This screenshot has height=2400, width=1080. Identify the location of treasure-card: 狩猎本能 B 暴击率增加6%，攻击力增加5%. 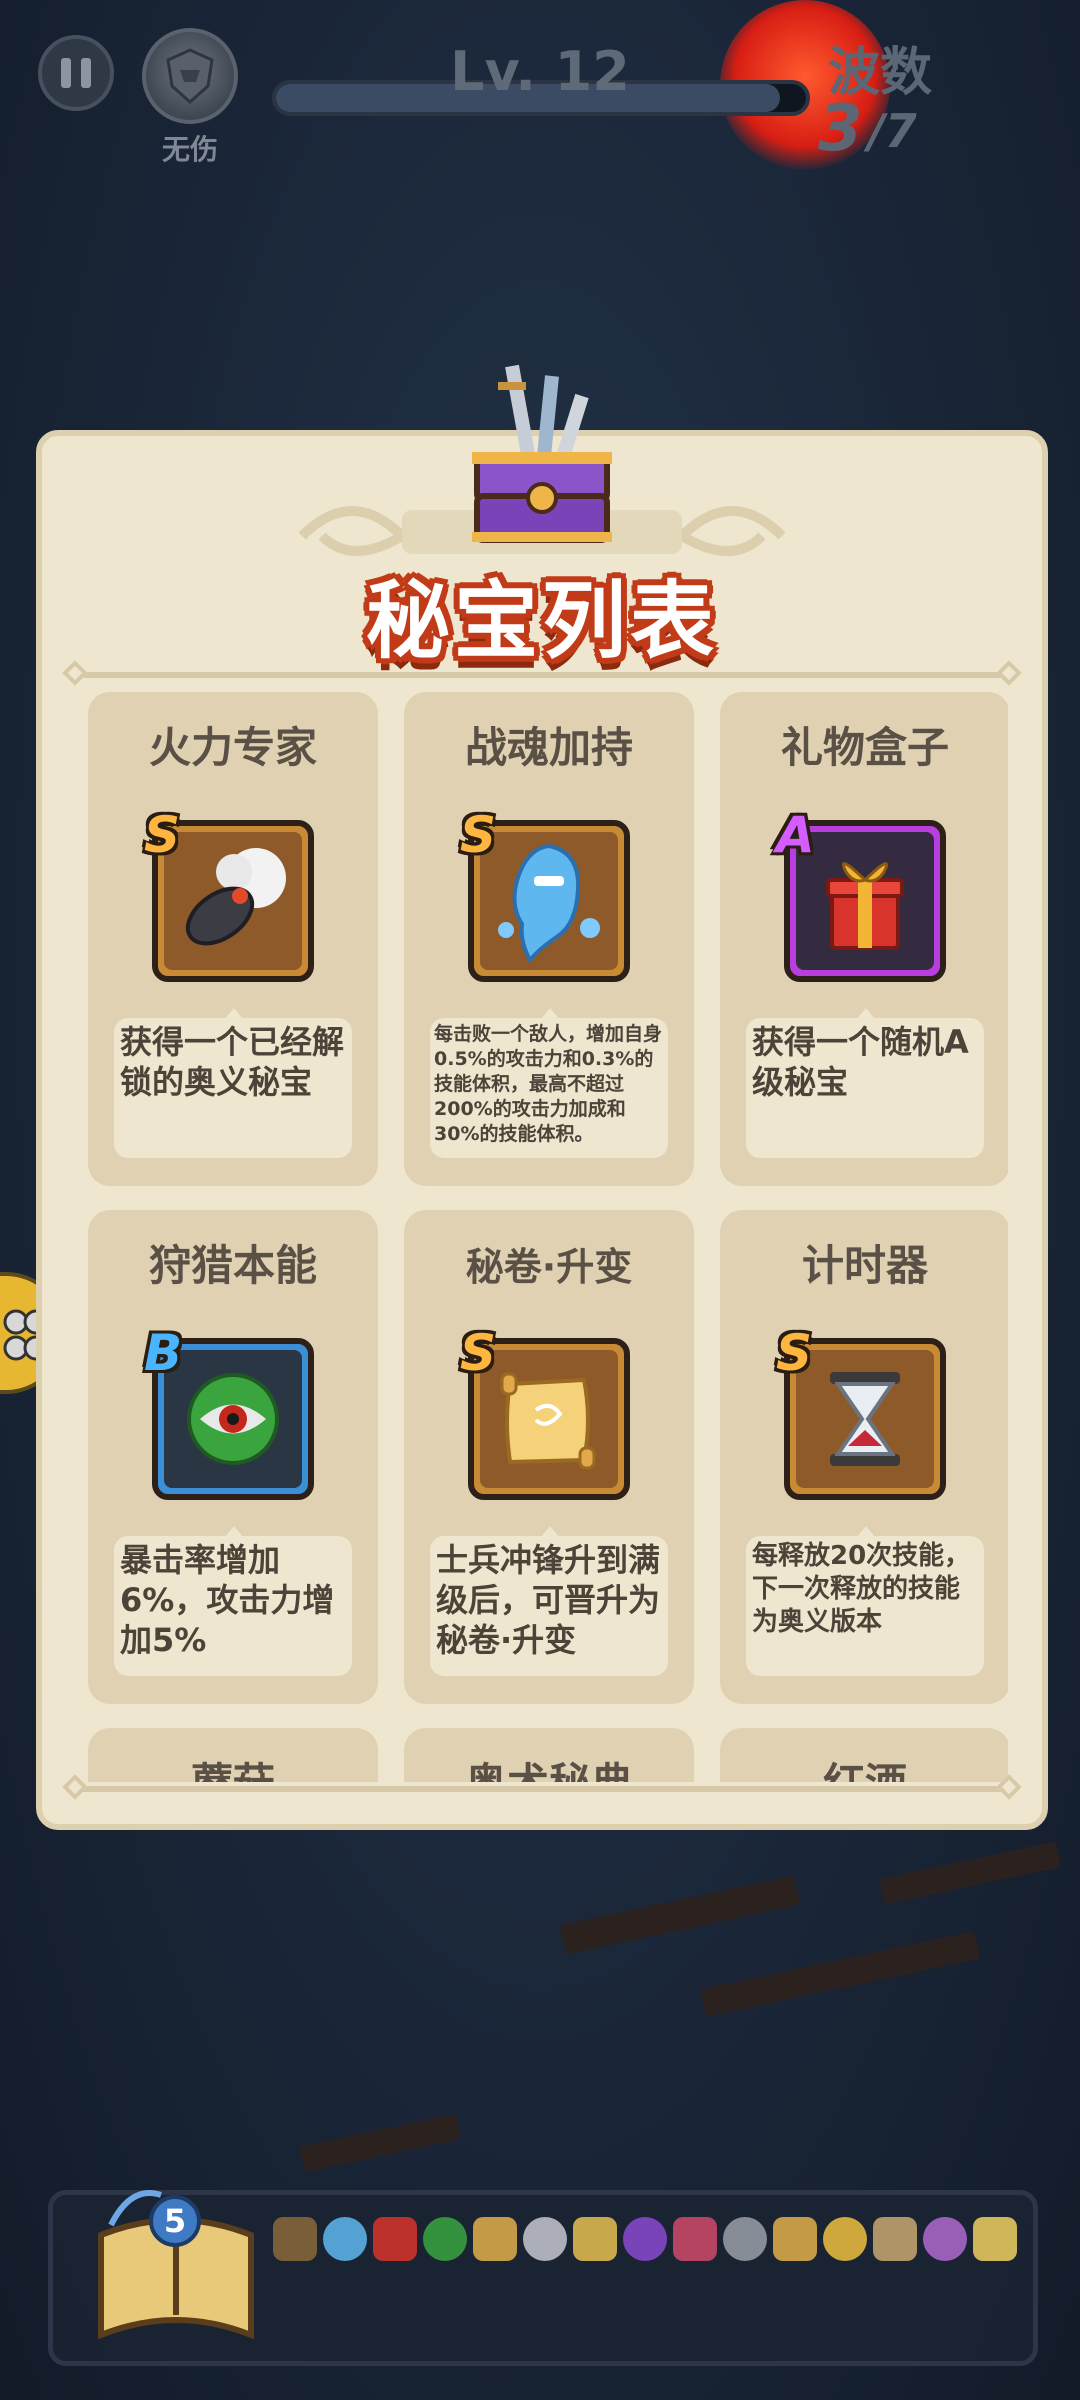
(233, 1457).